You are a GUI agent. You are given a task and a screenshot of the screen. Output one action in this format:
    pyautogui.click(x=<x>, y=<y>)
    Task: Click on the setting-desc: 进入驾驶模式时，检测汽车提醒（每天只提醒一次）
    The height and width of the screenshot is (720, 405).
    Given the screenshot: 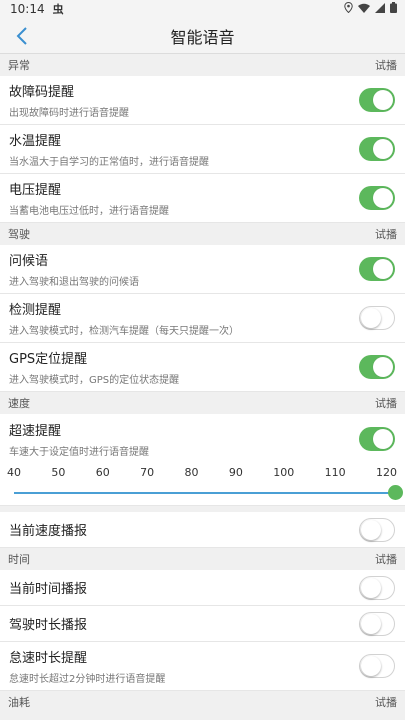 What is the action you would take?
    pyautogui.click(x=124, y=331)
    